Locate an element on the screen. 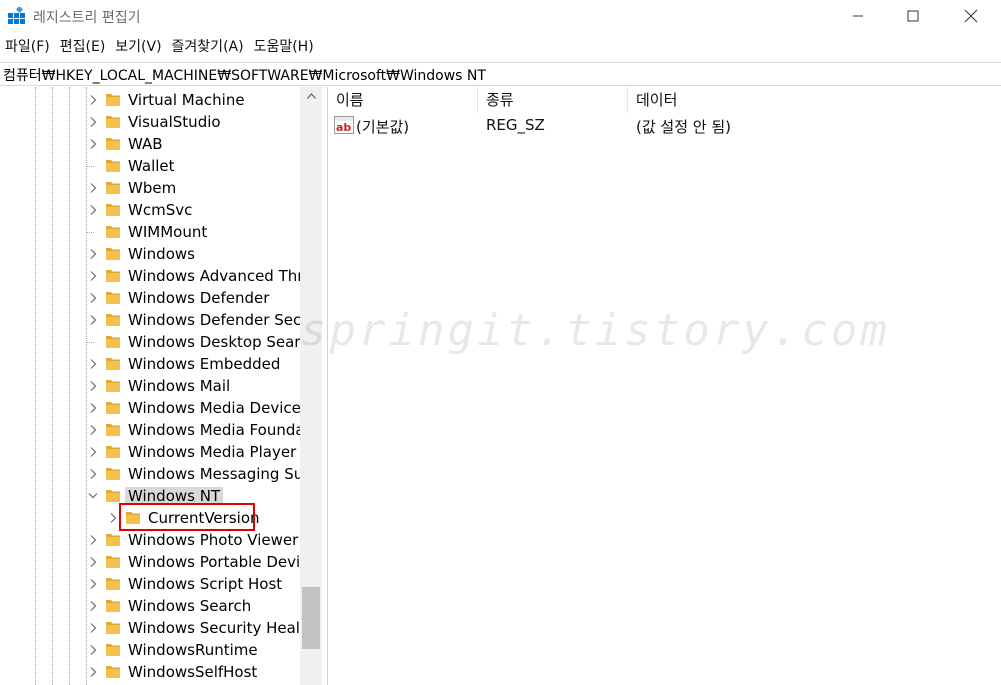  tree-item: Windows Photo Viewer is located at coordinates (150, 540).